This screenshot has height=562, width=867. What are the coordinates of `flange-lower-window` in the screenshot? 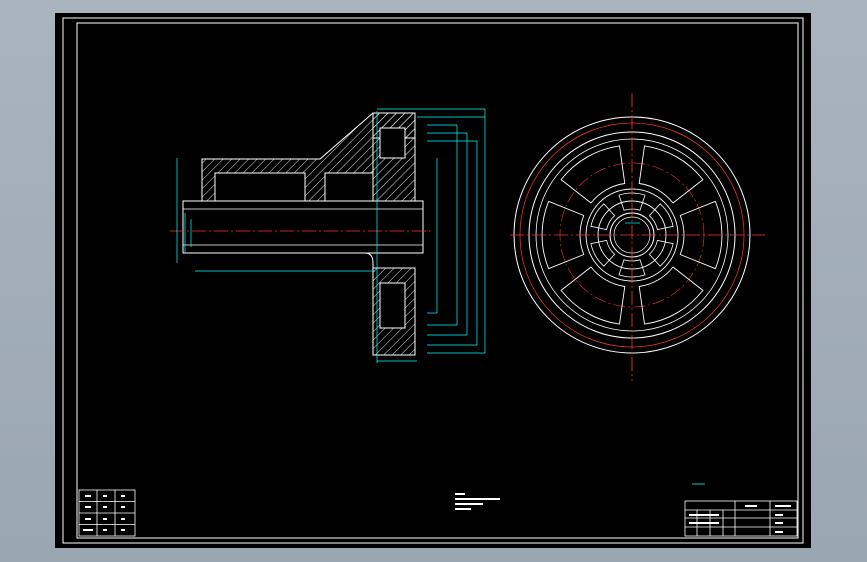 It's located at (392, 305).